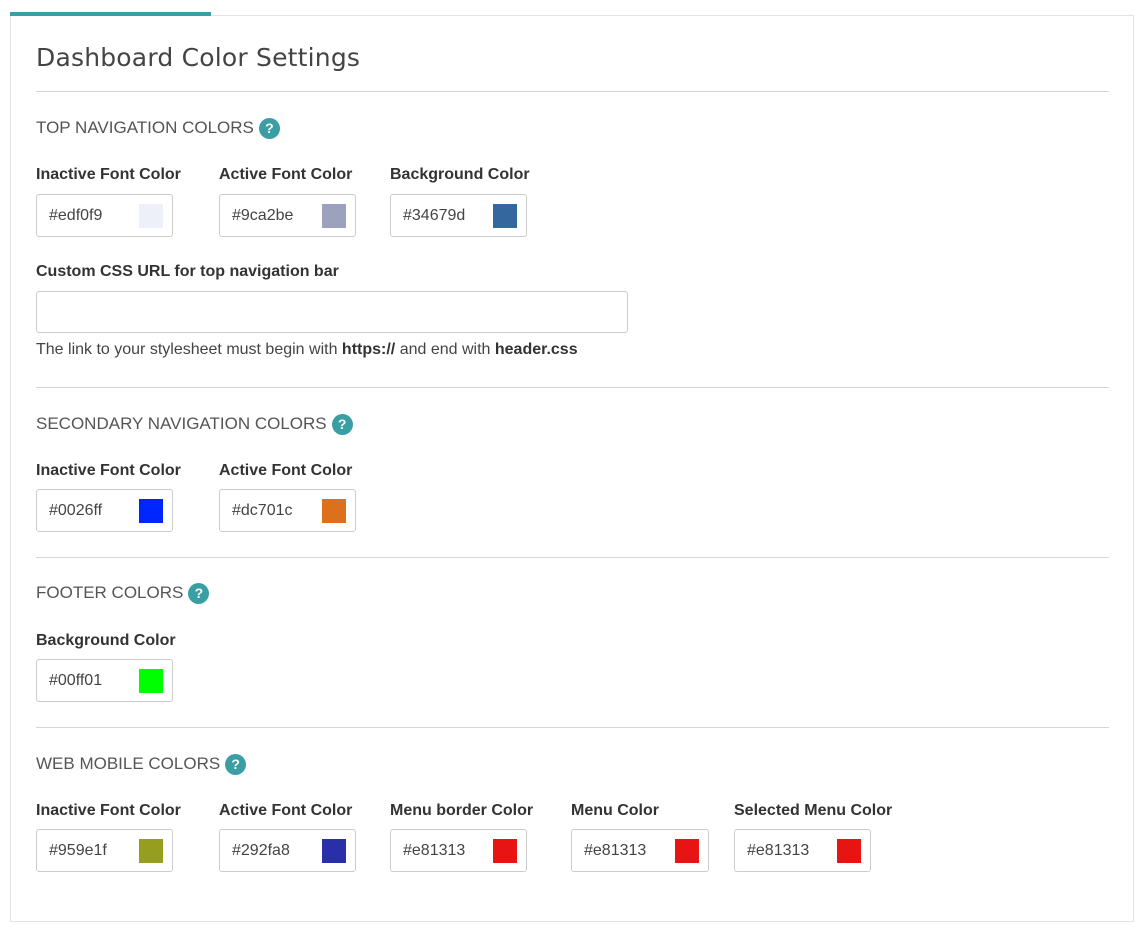  I want to click on color-value: #dc701c, so click(262, 510).